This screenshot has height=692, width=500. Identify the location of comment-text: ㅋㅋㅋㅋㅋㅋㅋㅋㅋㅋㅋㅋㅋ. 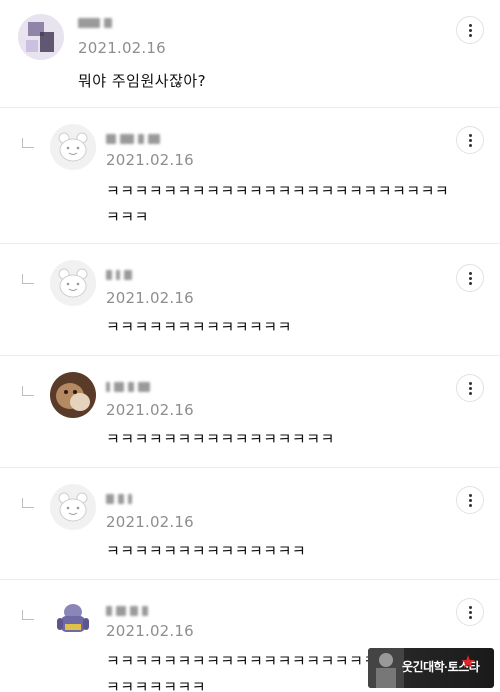
(199, 327).